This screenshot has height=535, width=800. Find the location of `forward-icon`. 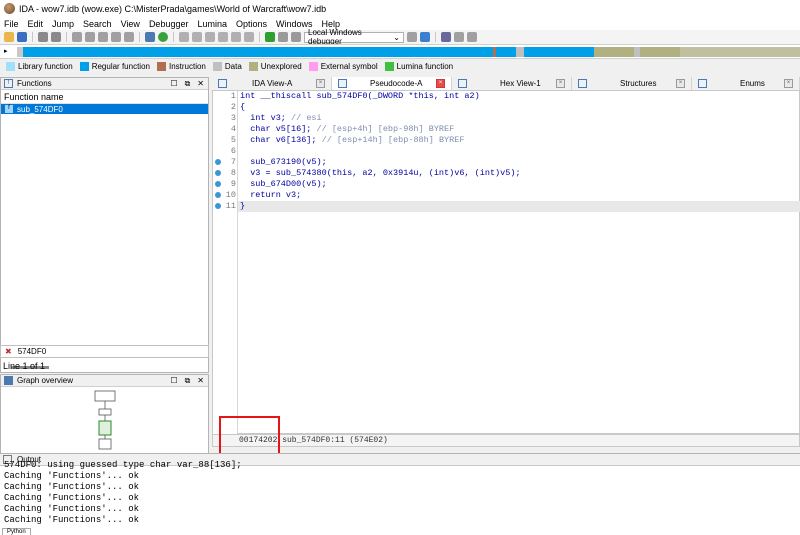

forward-icon is located at coordinates (56, 37).